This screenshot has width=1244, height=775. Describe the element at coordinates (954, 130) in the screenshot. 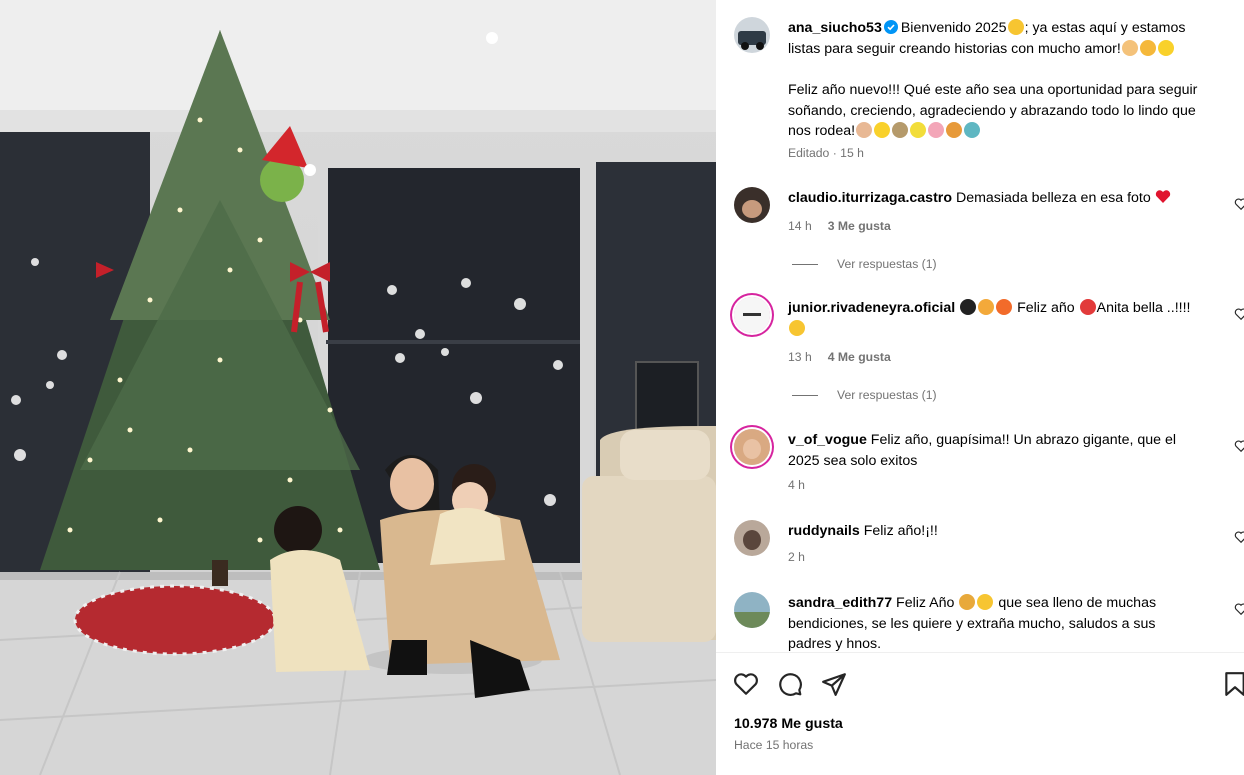

I see `honey-pot-emoji-icon` at that location.